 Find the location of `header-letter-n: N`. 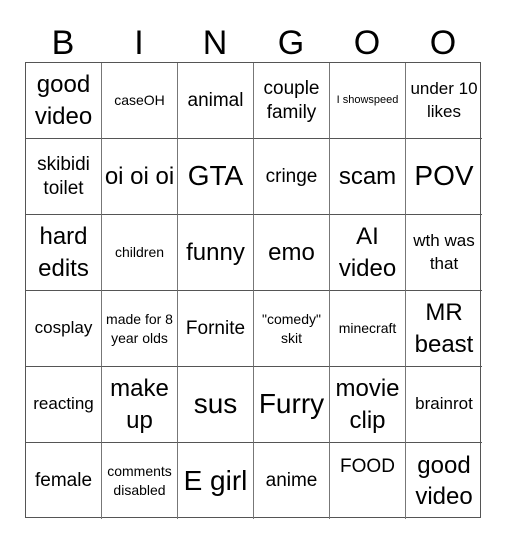

header-letter-n: N is located at coordinates (215, 43).